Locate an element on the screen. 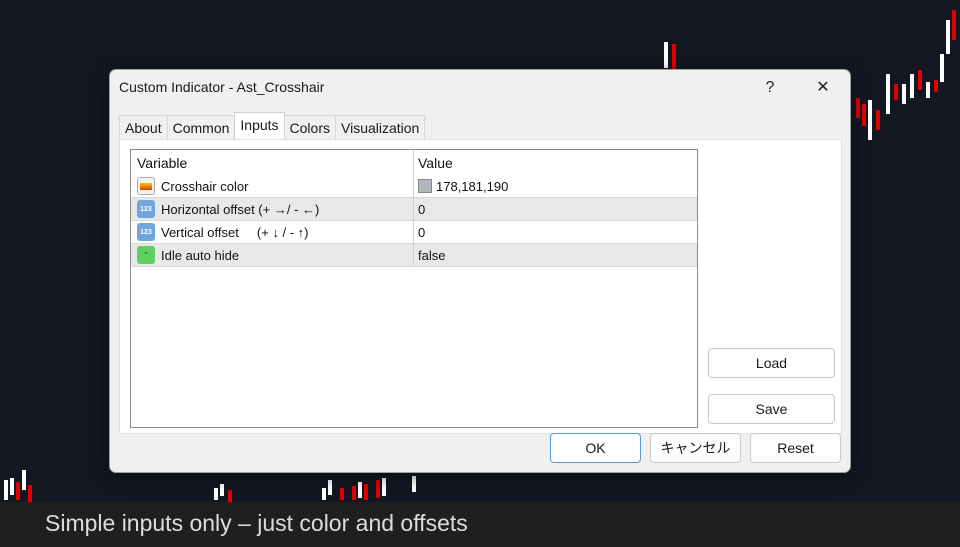 The height and width of the screenshot is (547, 960). tab-about: About is located at coordinates (143, 127).